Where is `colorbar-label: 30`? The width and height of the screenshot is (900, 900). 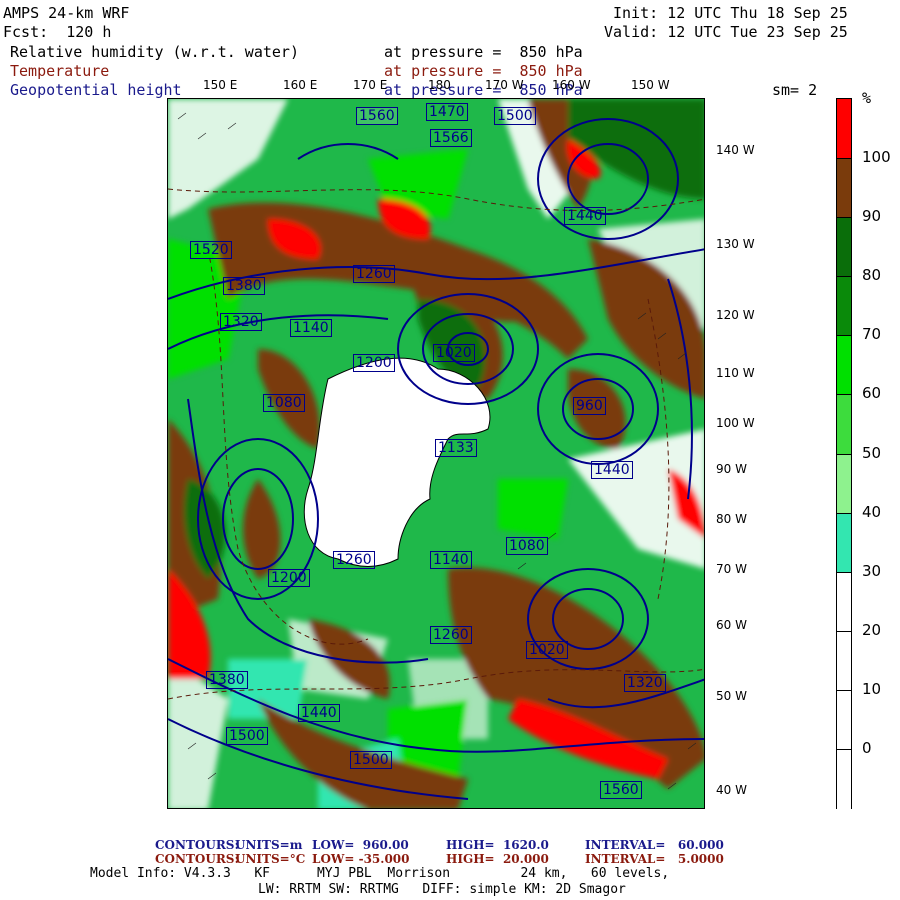
colorbar-label: 30 is located at coordinates (872, 570).